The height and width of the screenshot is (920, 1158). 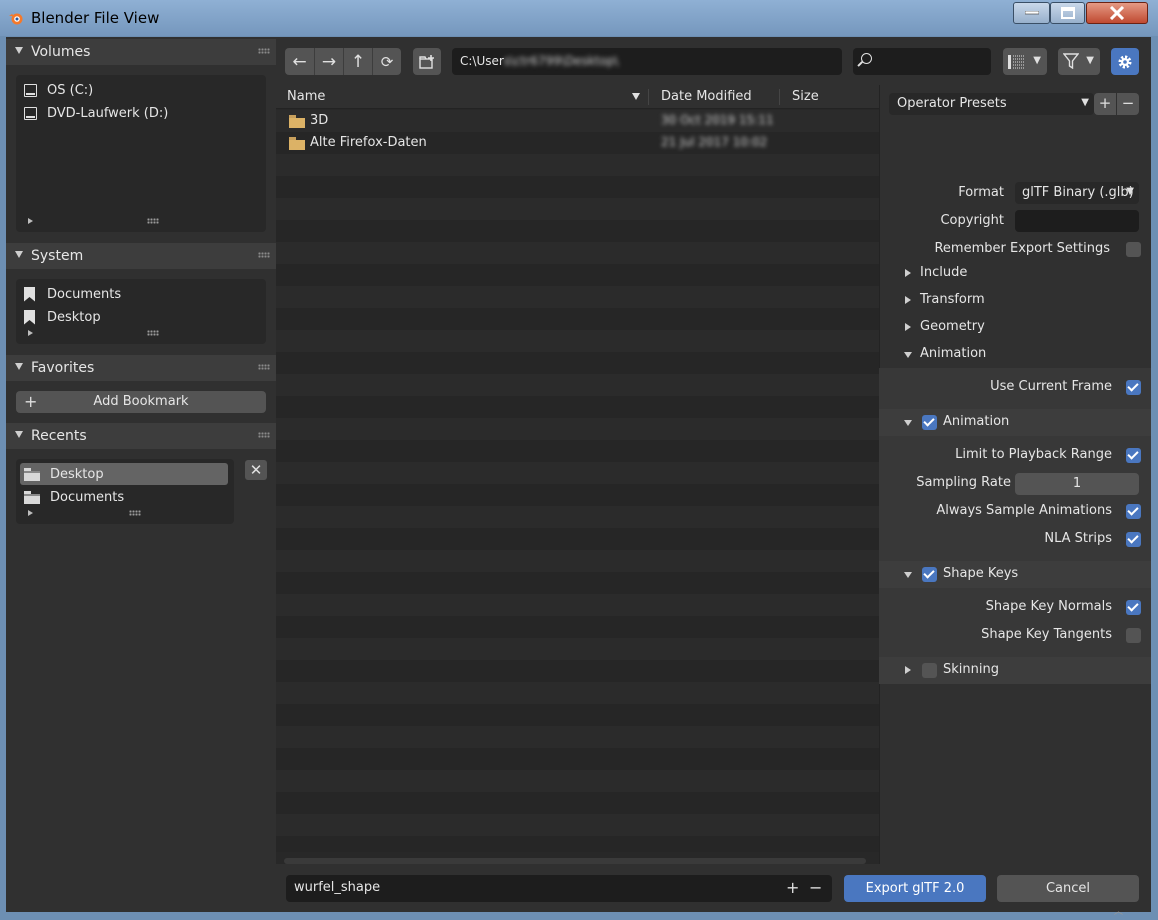 What do you see at coordinates (70, 90) in the screenshot?
I see `volume-label: OS (C:)` at bounding box center [70, 90].